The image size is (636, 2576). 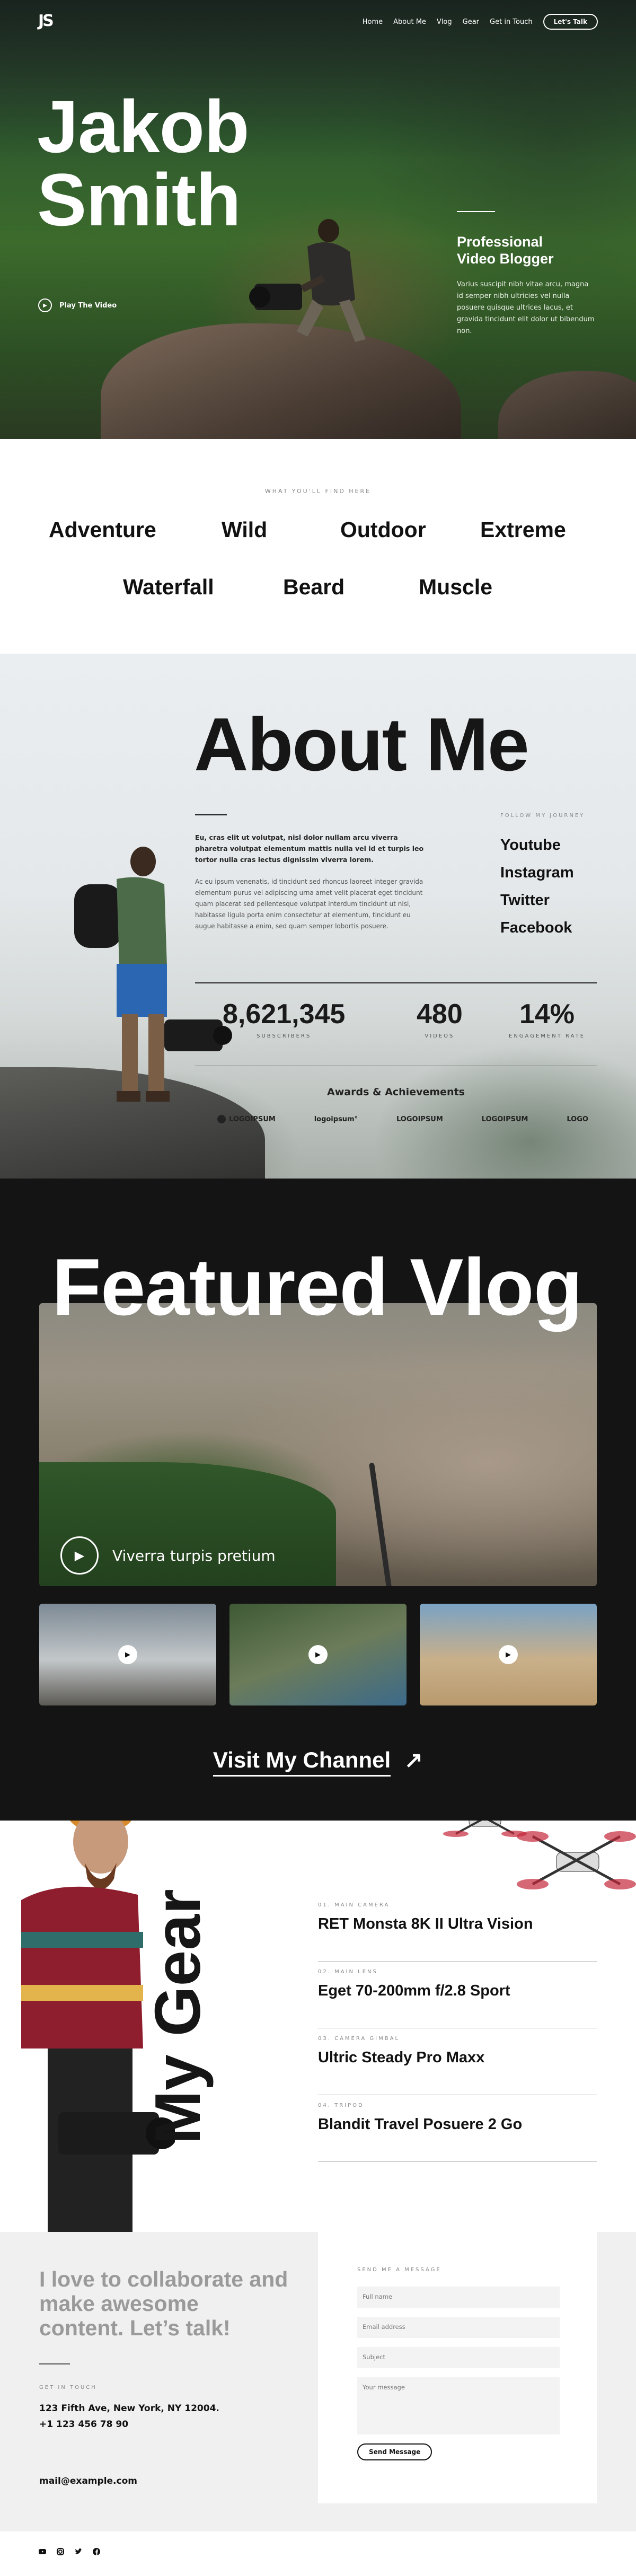 I want to click on play-video-button: ▶ Play The Video, so click(x=77, y=305).